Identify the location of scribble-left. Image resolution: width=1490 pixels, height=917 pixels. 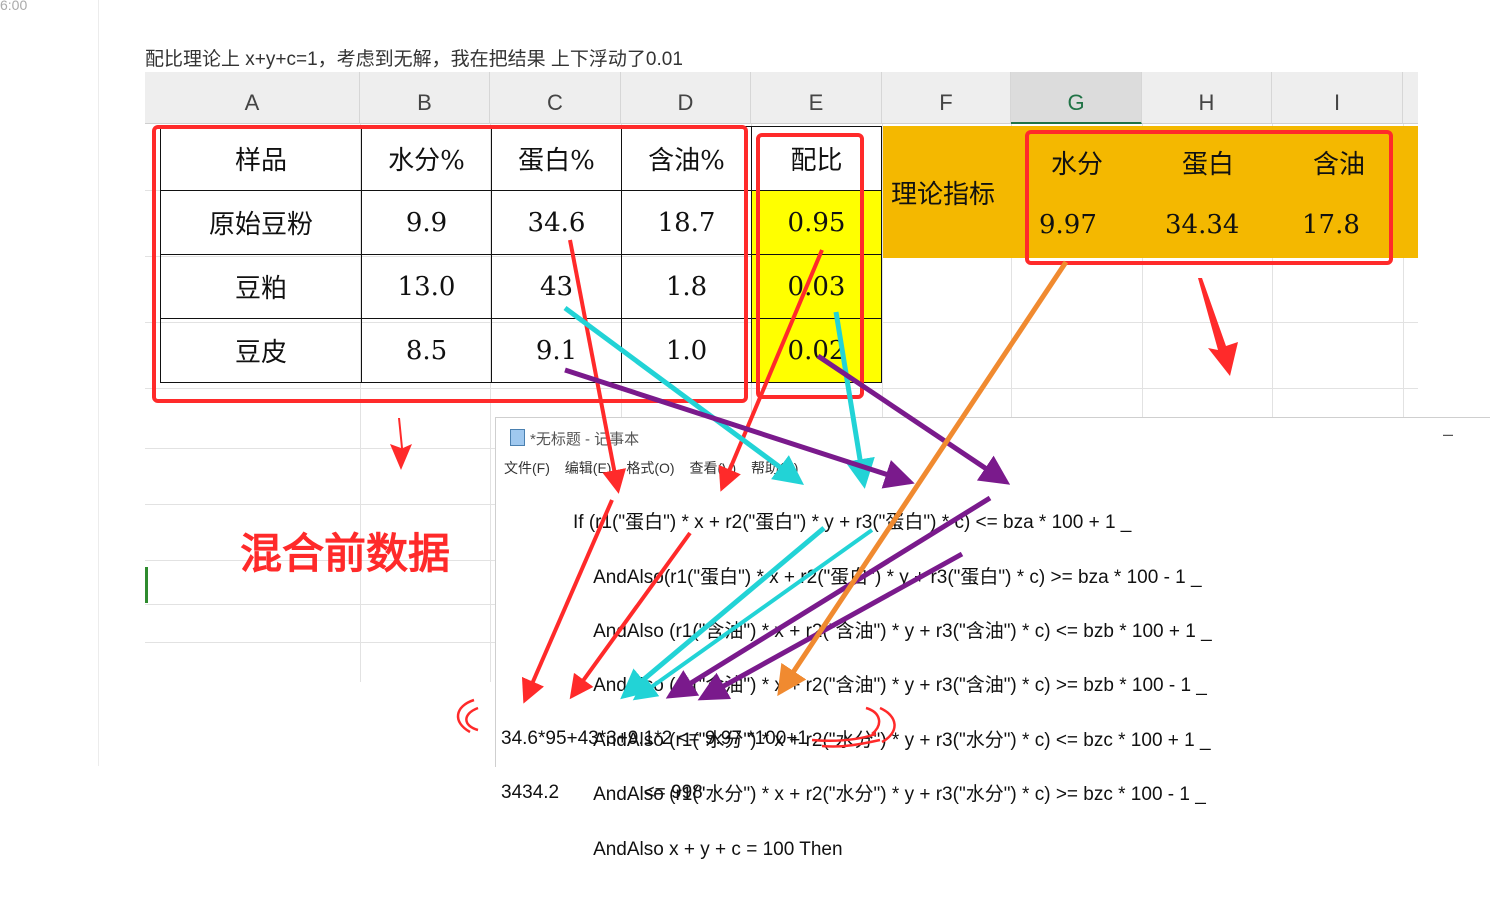
(467, 716).